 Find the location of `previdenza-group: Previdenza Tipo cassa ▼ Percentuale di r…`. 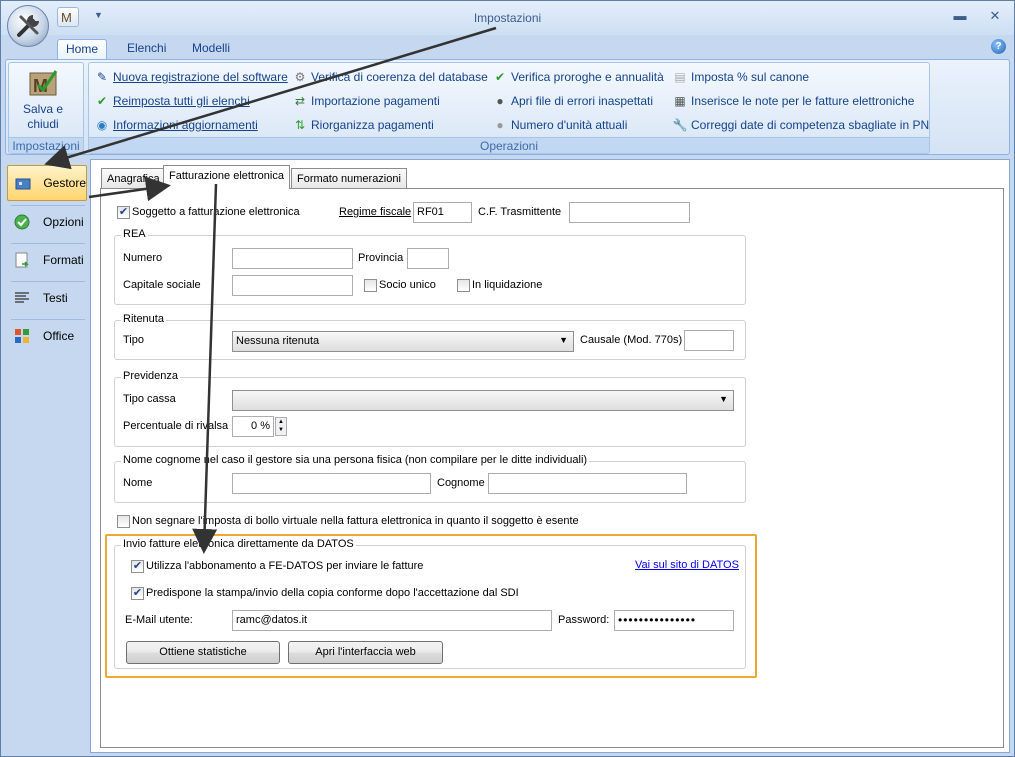

previdenza-group: Previdenza Tipo cassa ▼ Percentuale di r… is located at coordinates (430, 408).